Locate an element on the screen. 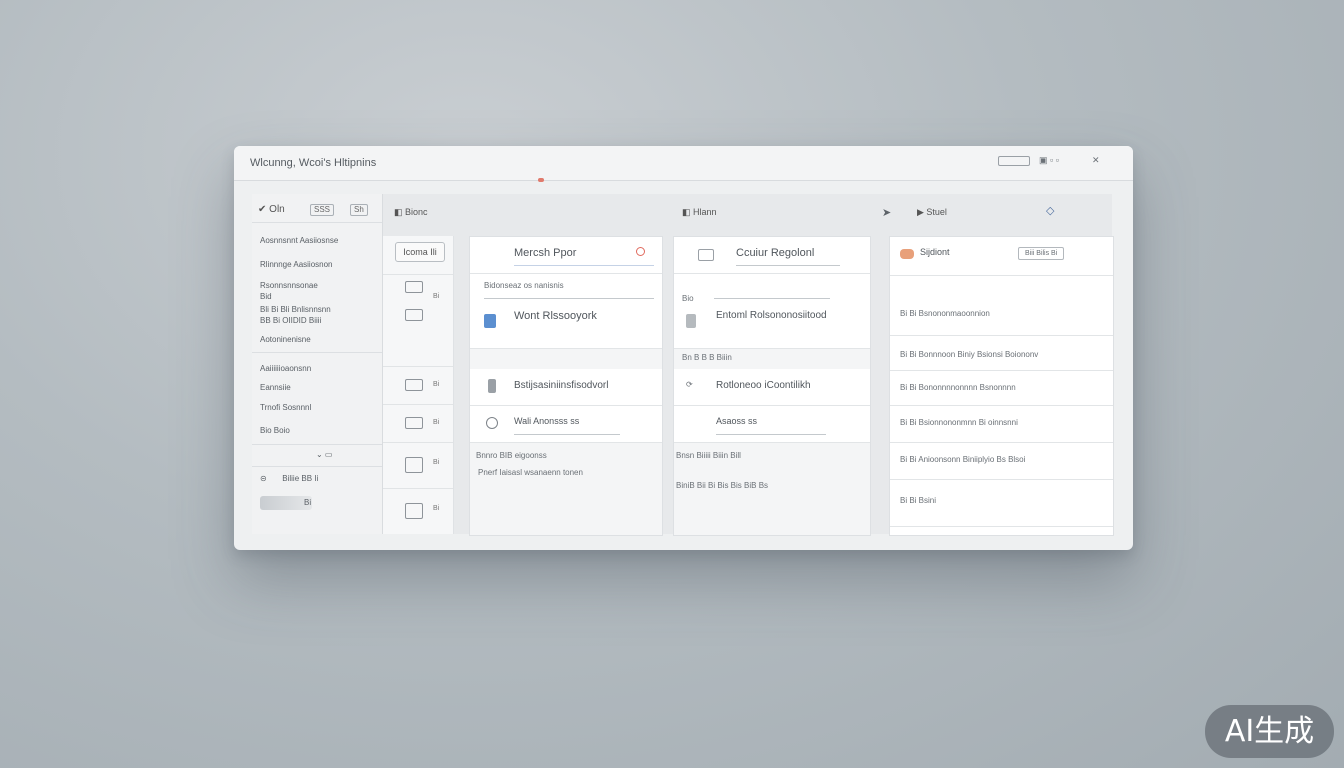 The image size is (1344, 768). sidebar-item: Rlinnnge Aasiiosnon is located at coordinates (296, 264).